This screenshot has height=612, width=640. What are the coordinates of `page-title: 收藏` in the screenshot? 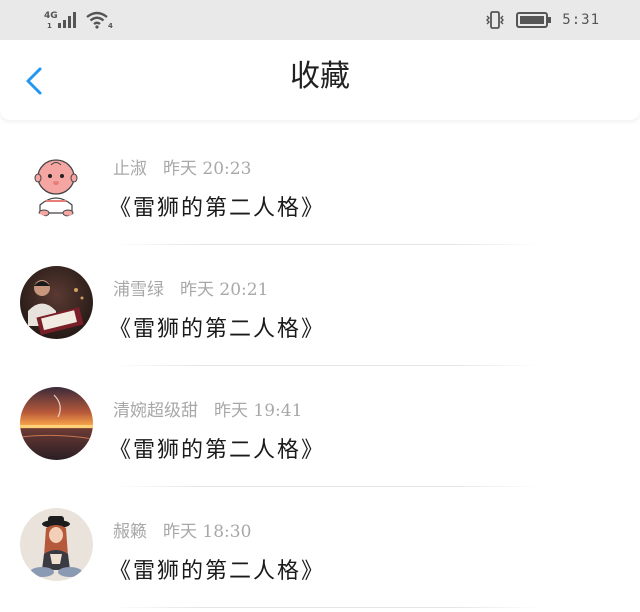 It's located at (320, 76).